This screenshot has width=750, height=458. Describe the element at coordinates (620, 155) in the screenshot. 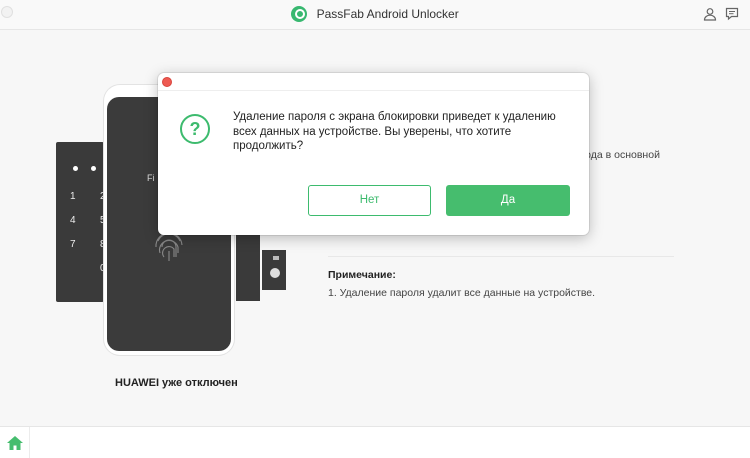

I see `instruction-text: хода в основной` at that location.